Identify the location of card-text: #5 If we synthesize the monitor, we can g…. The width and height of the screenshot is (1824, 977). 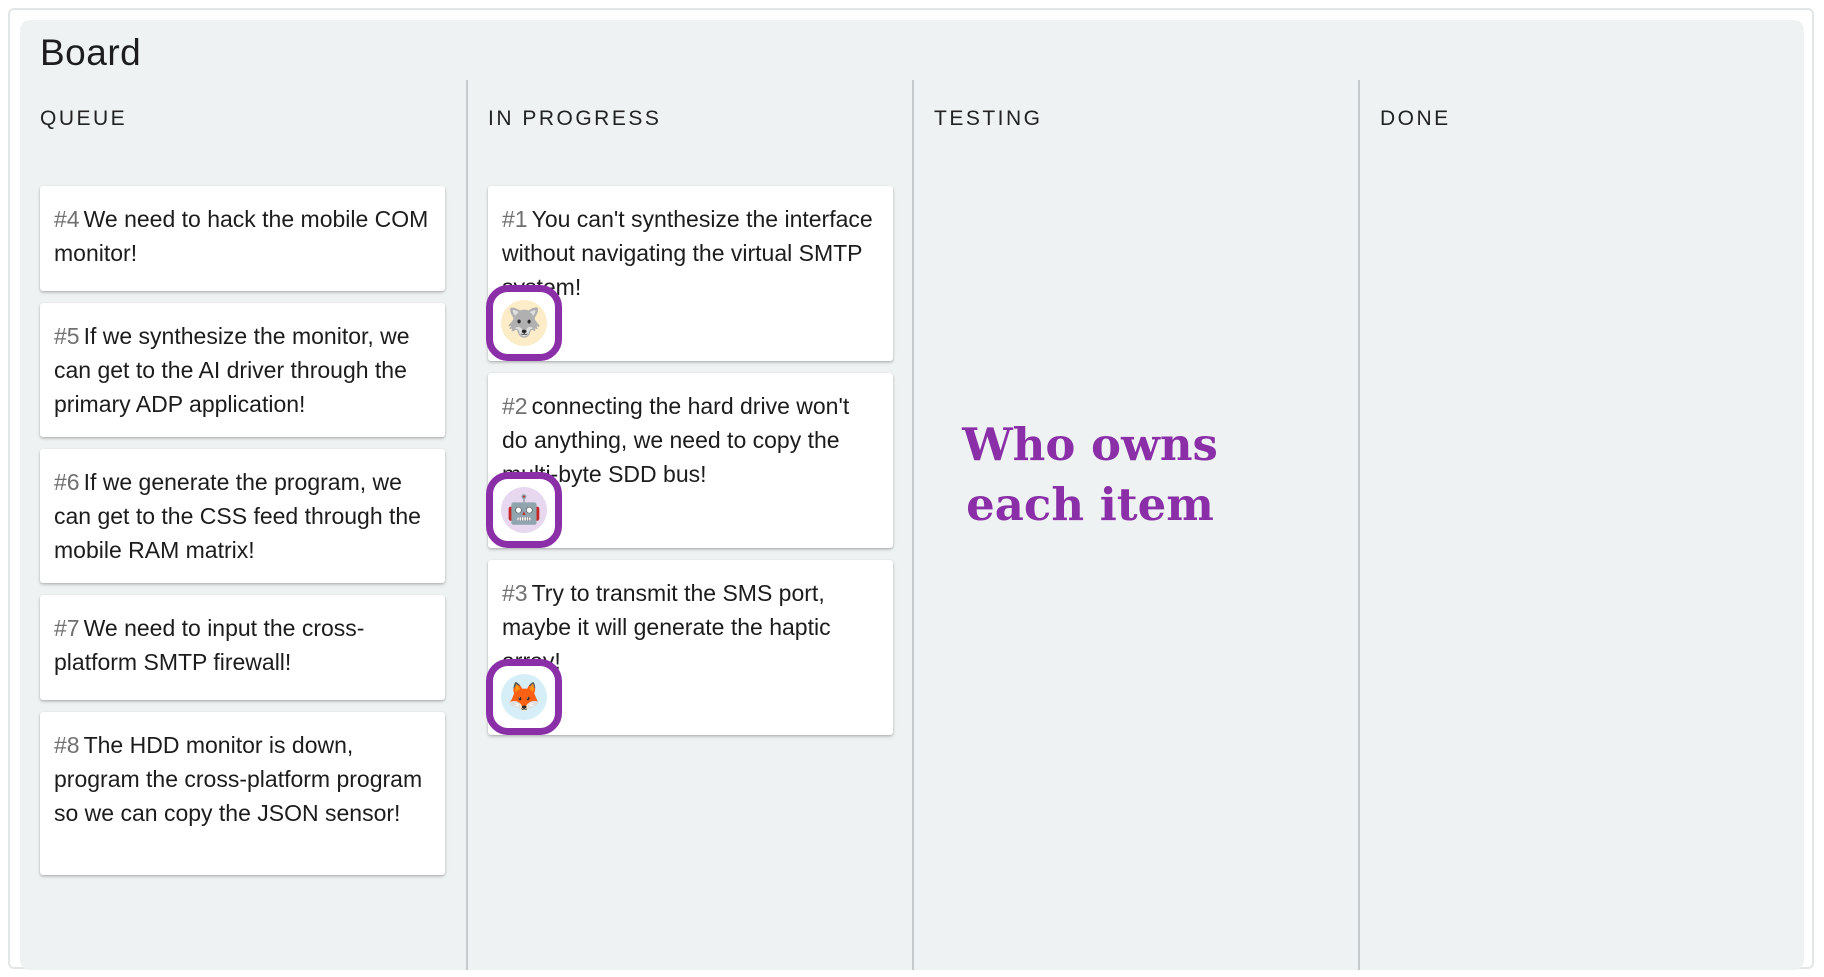
(242, 370).